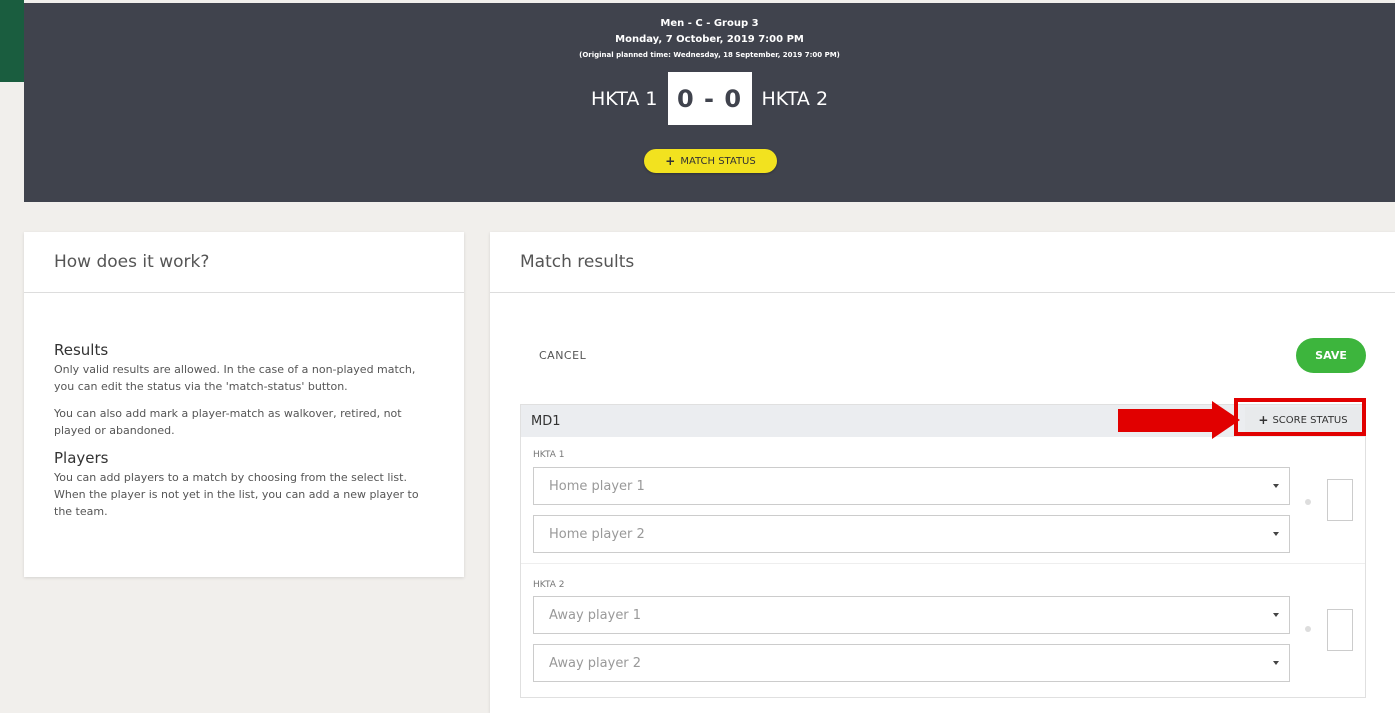 Image resolution: width=1395 pixels, height=713 pixels. I want to click on home-player-2-placeholder: Home player 2, so click(597, 534).